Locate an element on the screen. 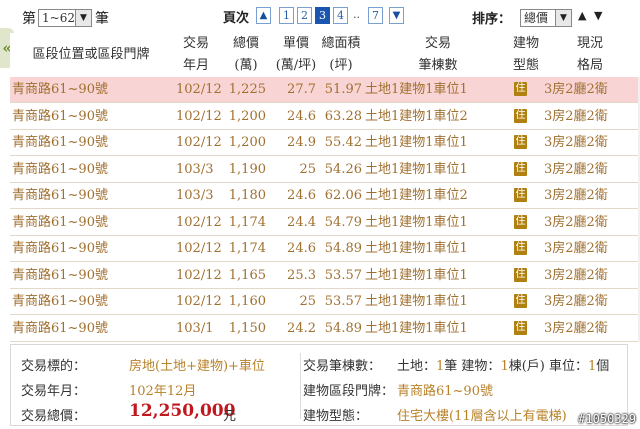 The height and width of the screenshot is (429, 640). cell-area: 53.57 is located at coordinates (343, 301).